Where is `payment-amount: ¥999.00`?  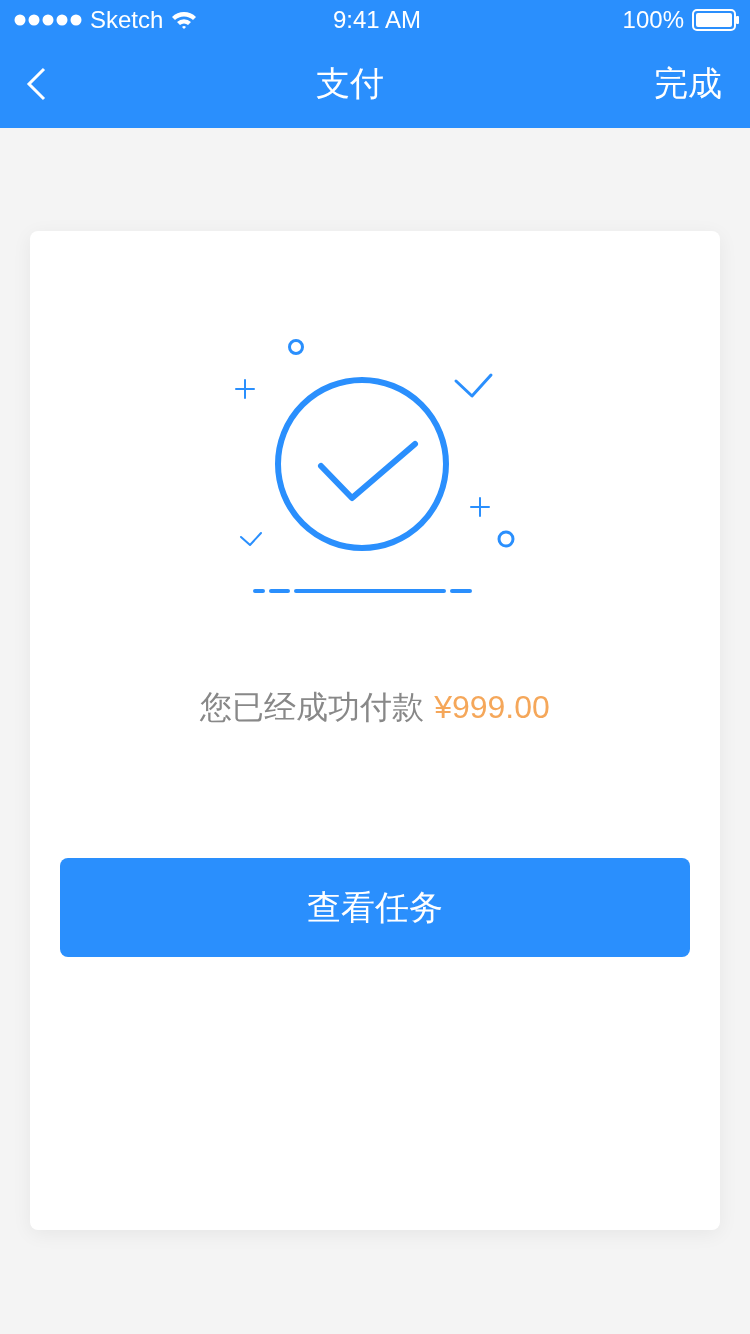
payment-amount: ¥999.00 is located at coordinates (492, 707).